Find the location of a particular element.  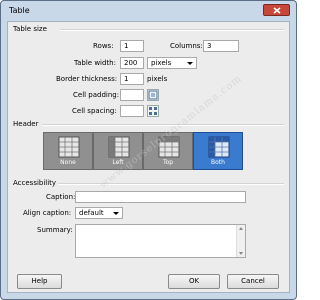

close-button is located at coordinates (276, 10).